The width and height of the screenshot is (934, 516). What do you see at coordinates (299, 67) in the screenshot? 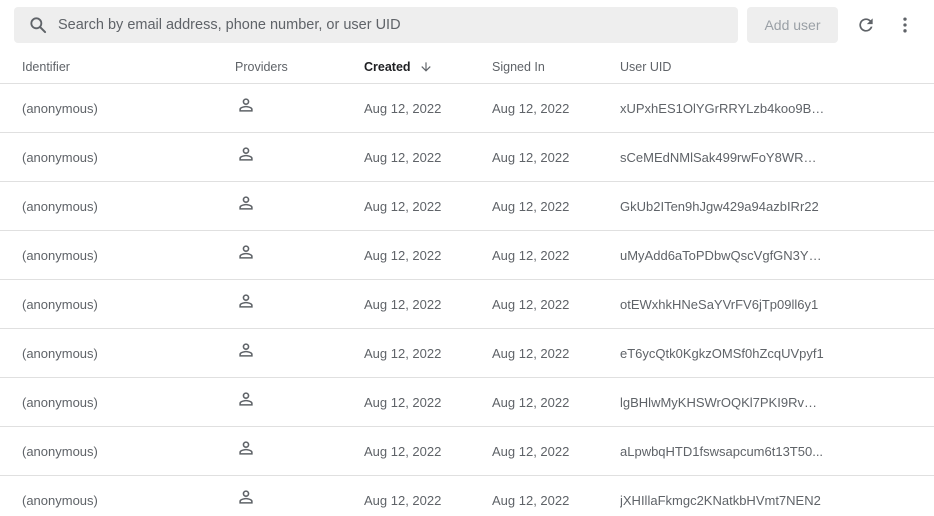
I see `column-header-providers: Providers` at bounding box center [299, 67].